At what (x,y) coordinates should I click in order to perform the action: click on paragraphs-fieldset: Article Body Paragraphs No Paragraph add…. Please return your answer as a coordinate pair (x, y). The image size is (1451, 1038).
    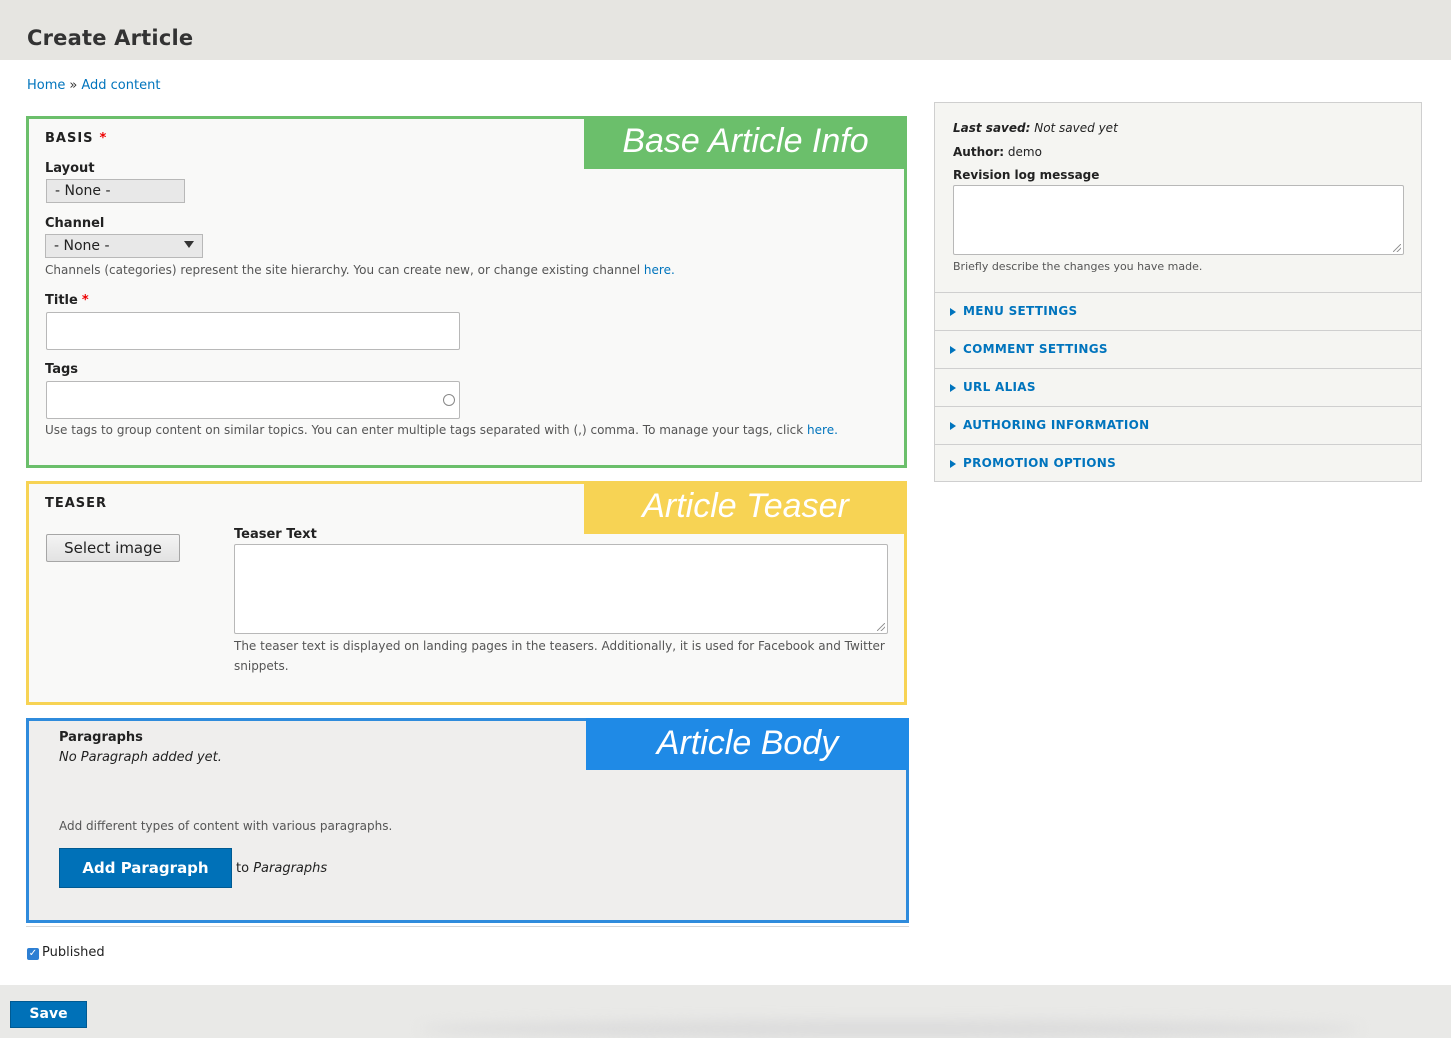
    Looking at the image, I should click on (467, 820).